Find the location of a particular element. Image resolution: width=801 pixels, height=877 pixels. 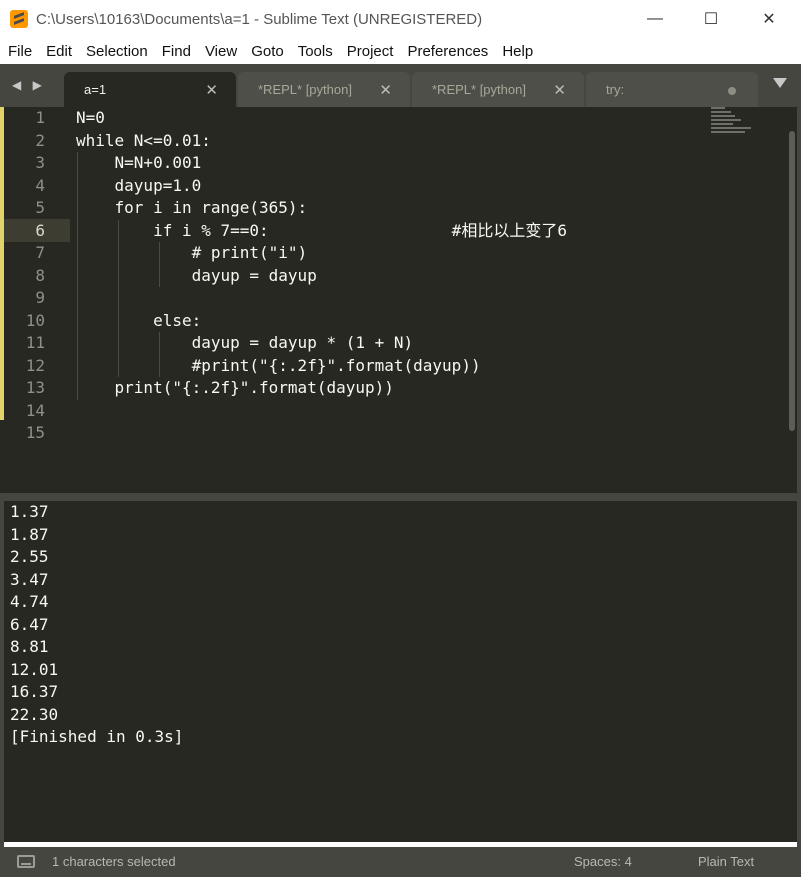

editor-scrollbar is located at coordinates (792, 281).